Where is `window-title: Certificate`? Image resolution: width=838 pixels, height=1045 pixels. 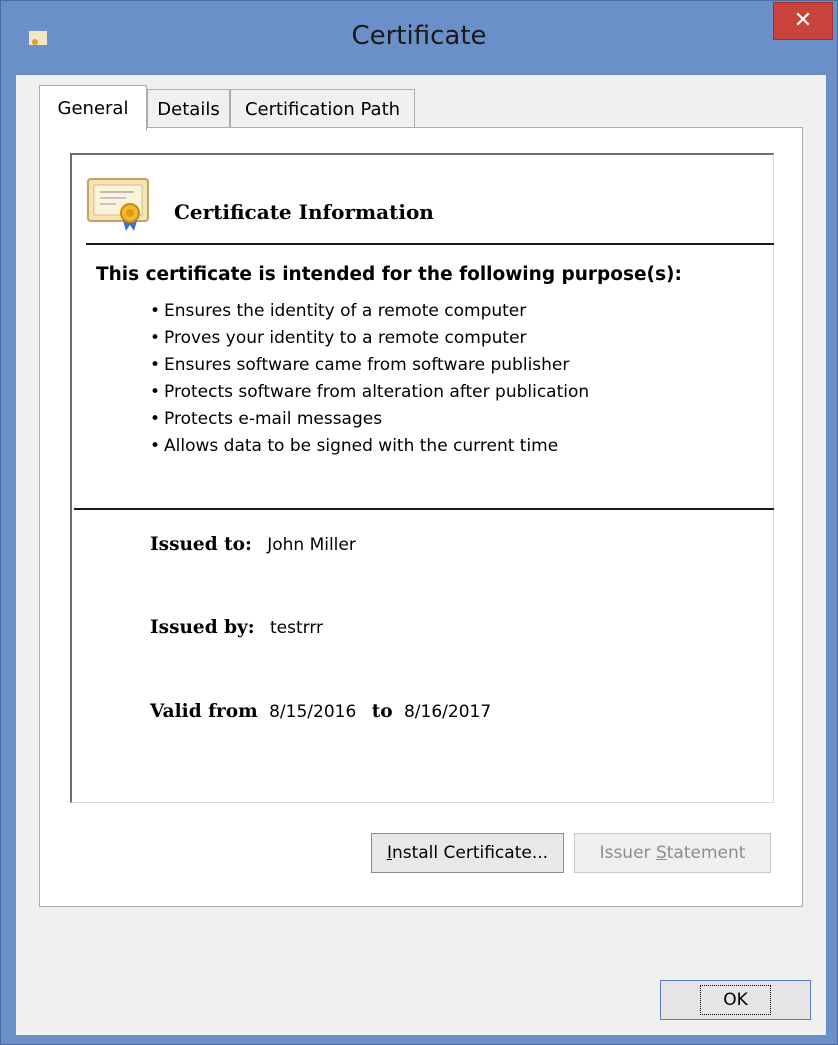 window-title: Certificate is located at coordinates (419, 36).